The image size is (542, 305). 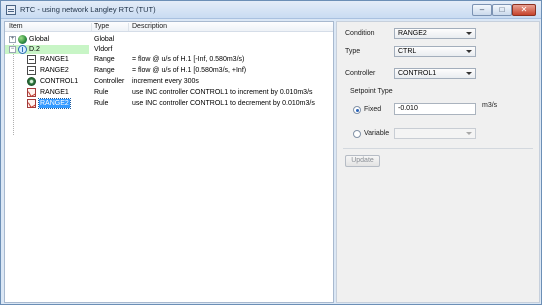 What do you see at coordinates (435, 133) in the screenshot?
I see `variable-select` at bounding box center [435, 133].